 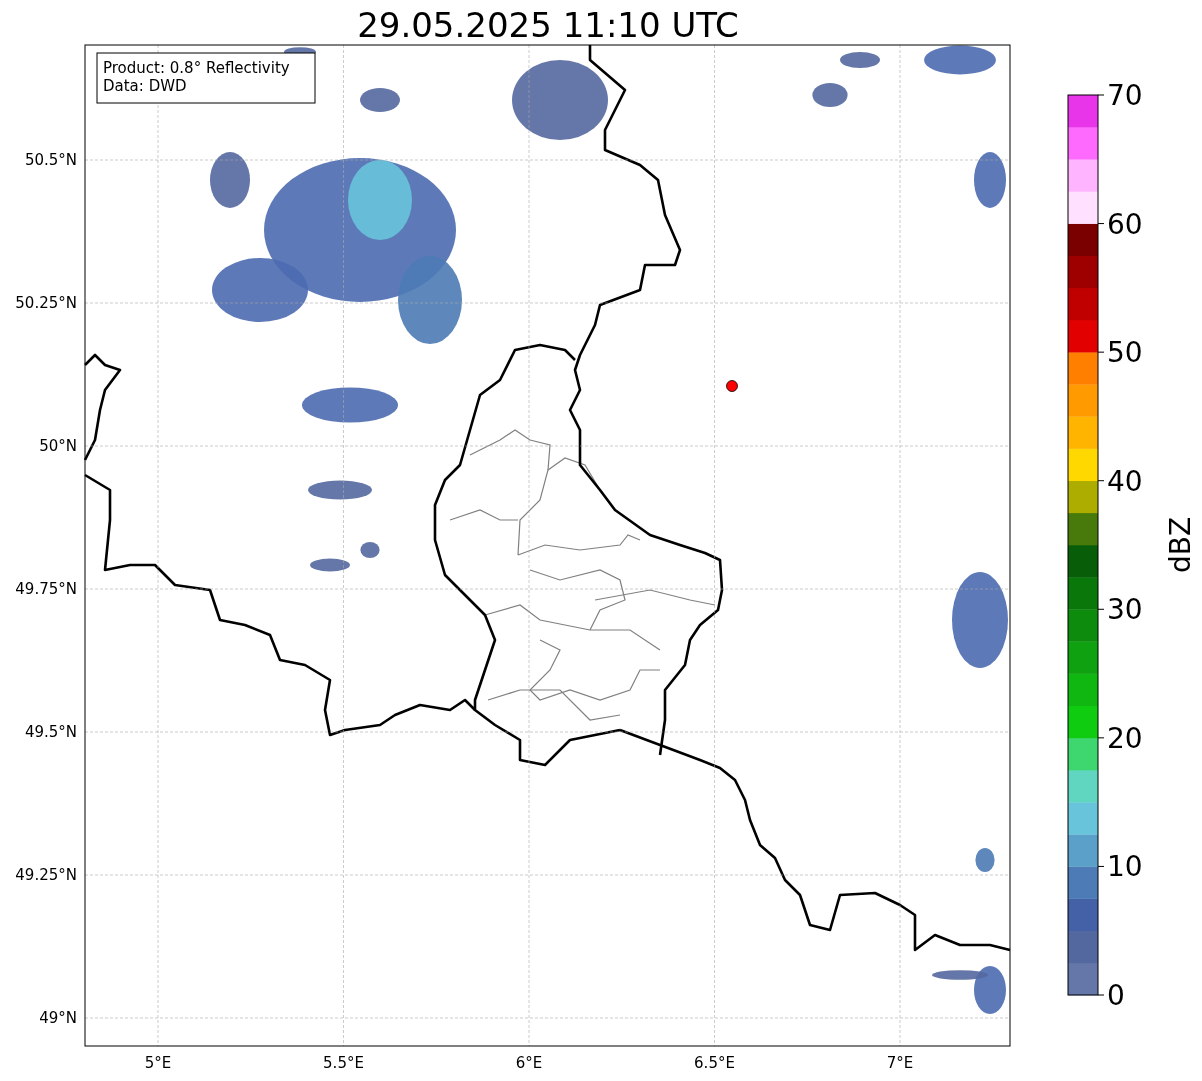 I want to click on colorbar-tick-label: 0, so click(x=1116, y=995).